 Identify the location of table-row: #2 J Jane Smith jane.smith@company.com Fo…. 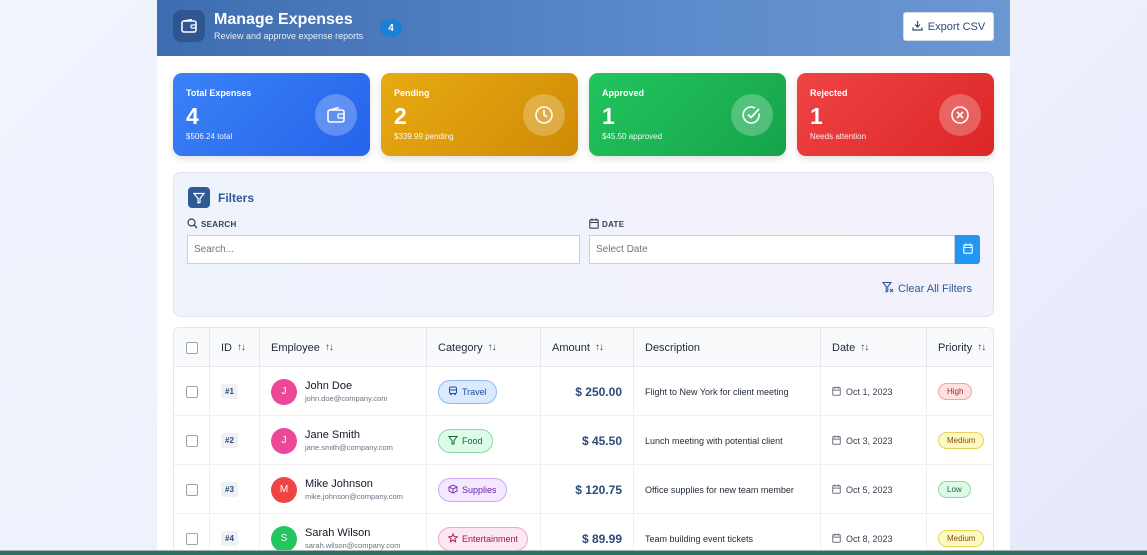
(583, 440).